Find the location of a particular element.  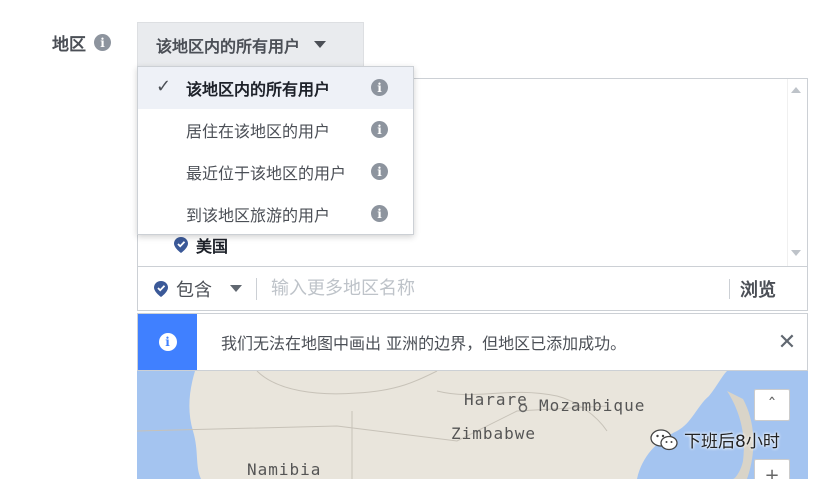

dropdown-item-label: 居住在该地区的用户 is located at coordinates (258, 131).